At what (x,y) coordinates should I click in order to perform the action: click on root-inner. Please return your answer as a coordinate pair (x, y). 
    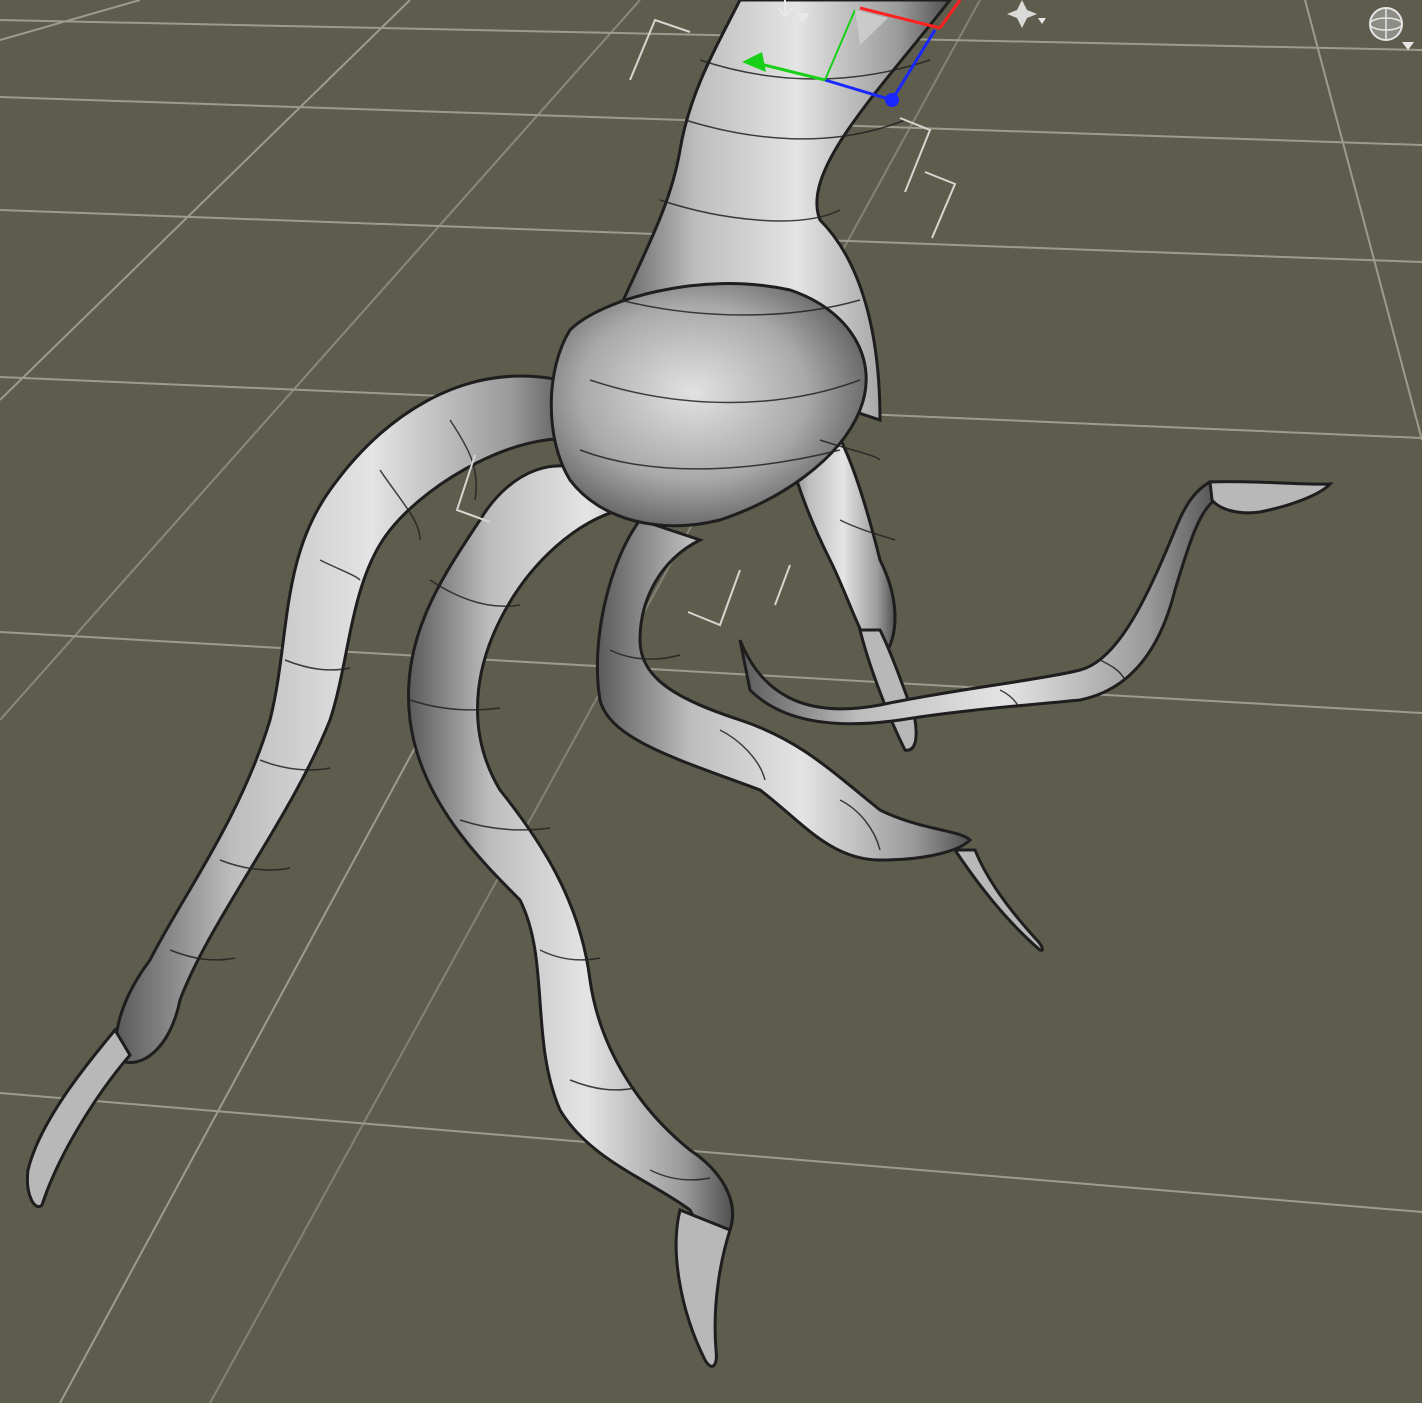
    Looking at the image, I should click on (784, 690).